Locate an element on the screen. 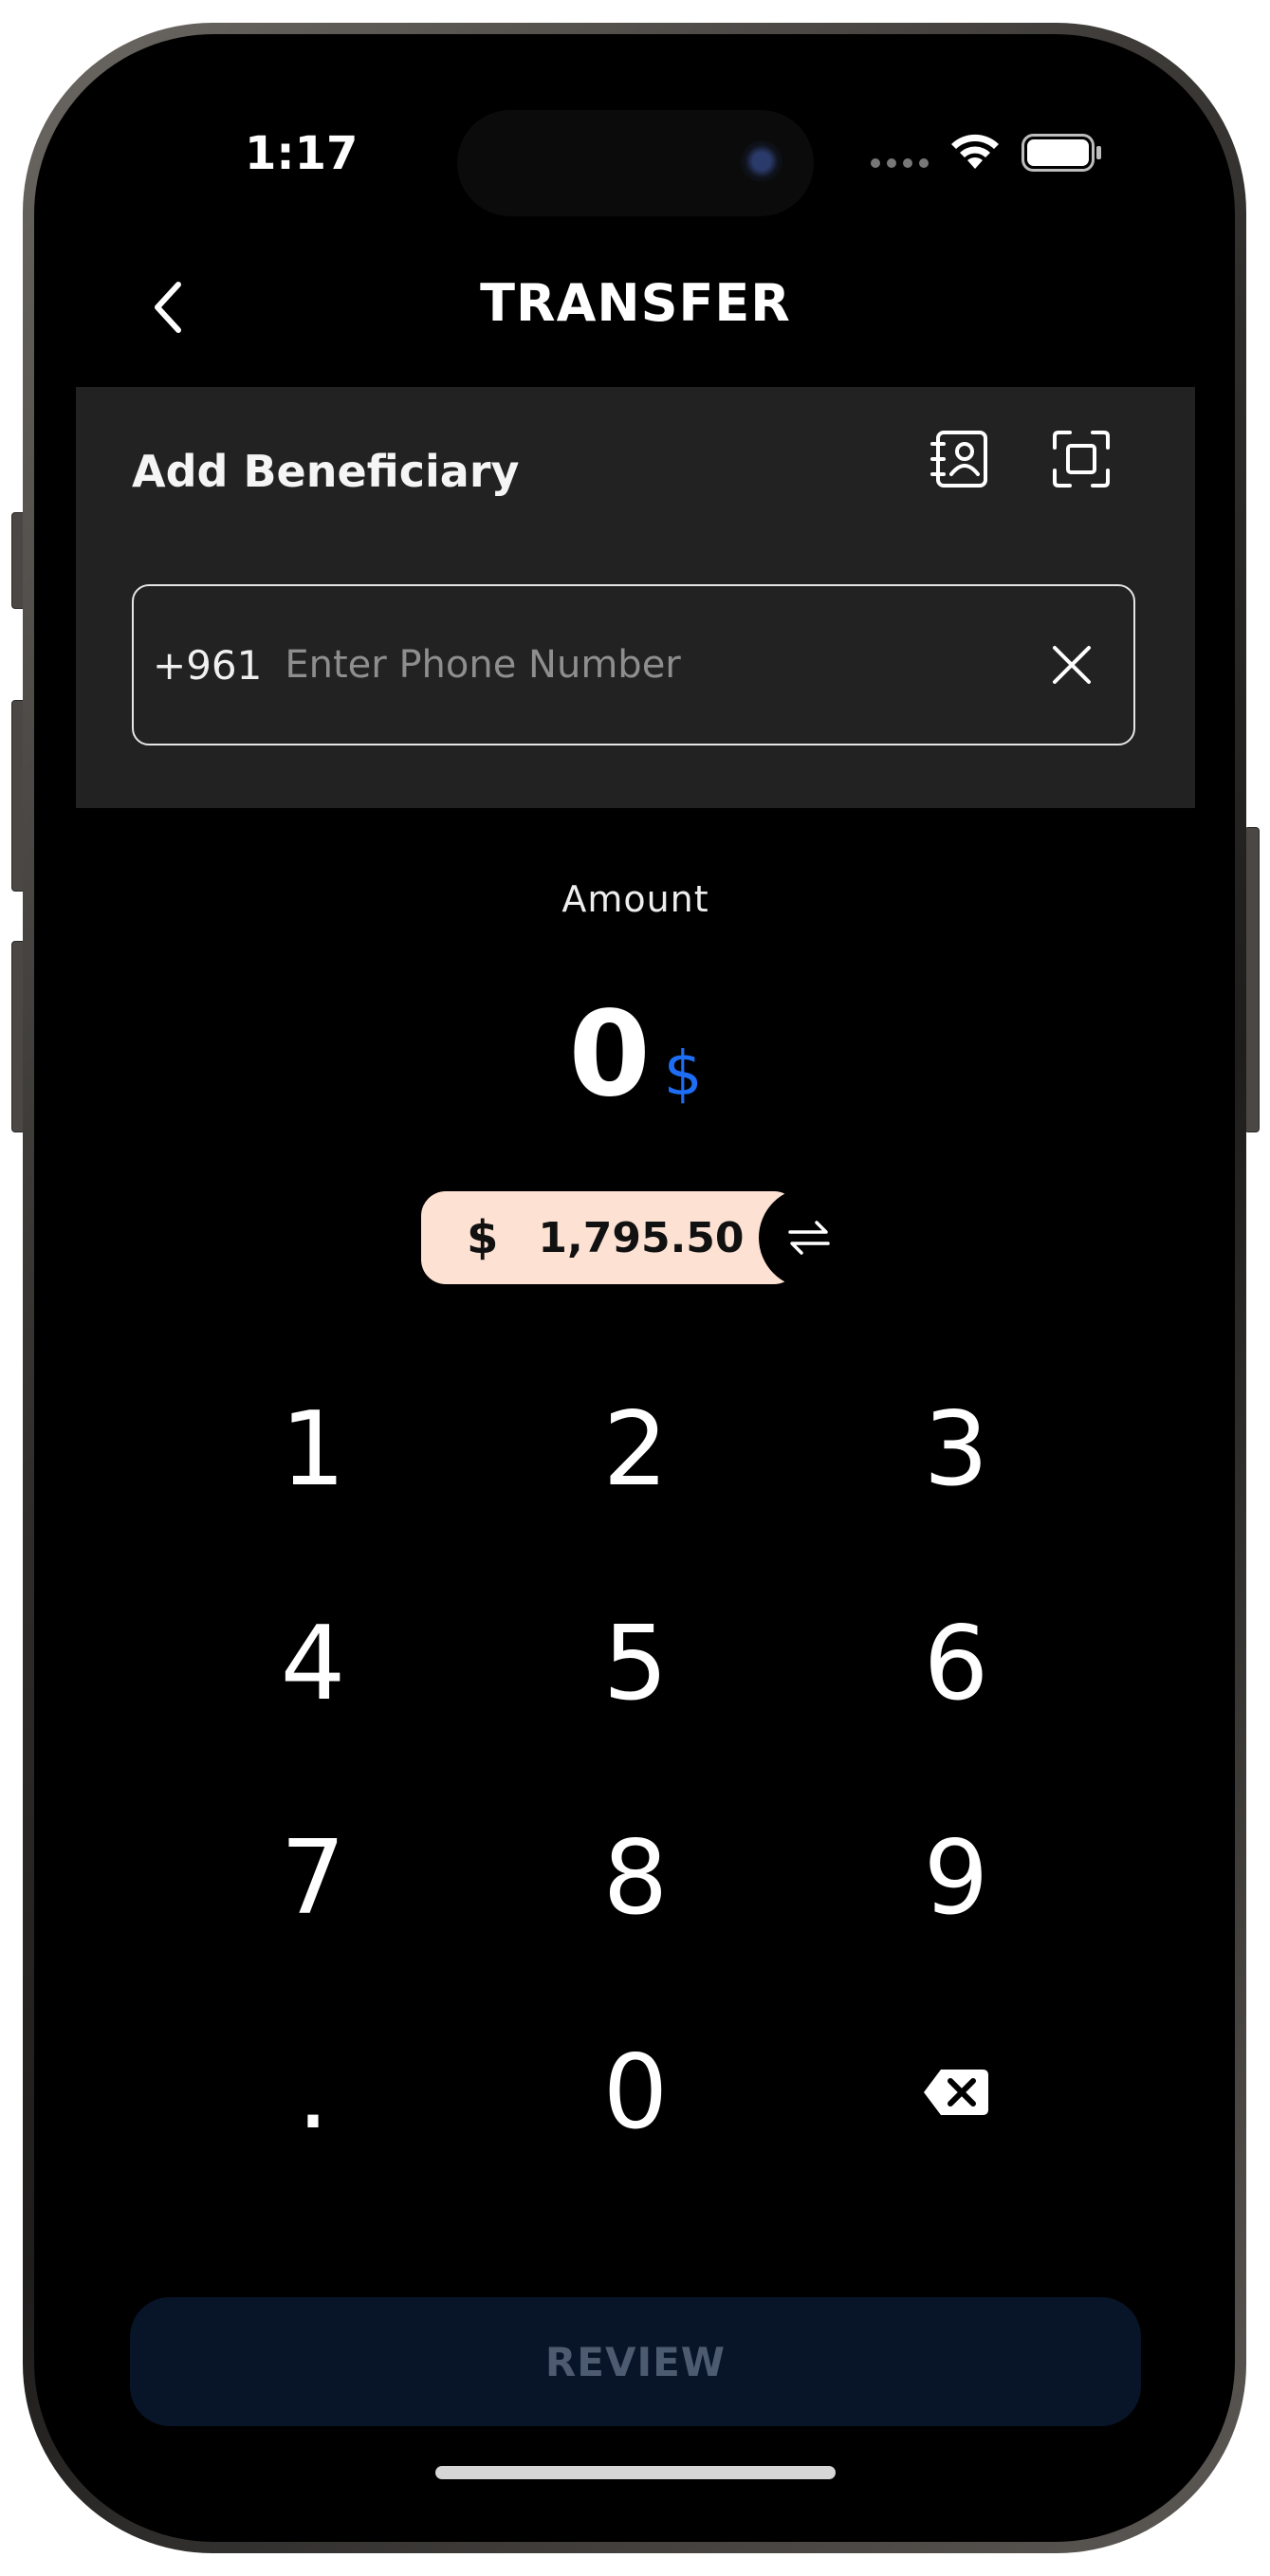 Image resolution: width=1270 pixels, height=2576 pixels. amount-display: 0 $ is located at coordinates (635, 1054).